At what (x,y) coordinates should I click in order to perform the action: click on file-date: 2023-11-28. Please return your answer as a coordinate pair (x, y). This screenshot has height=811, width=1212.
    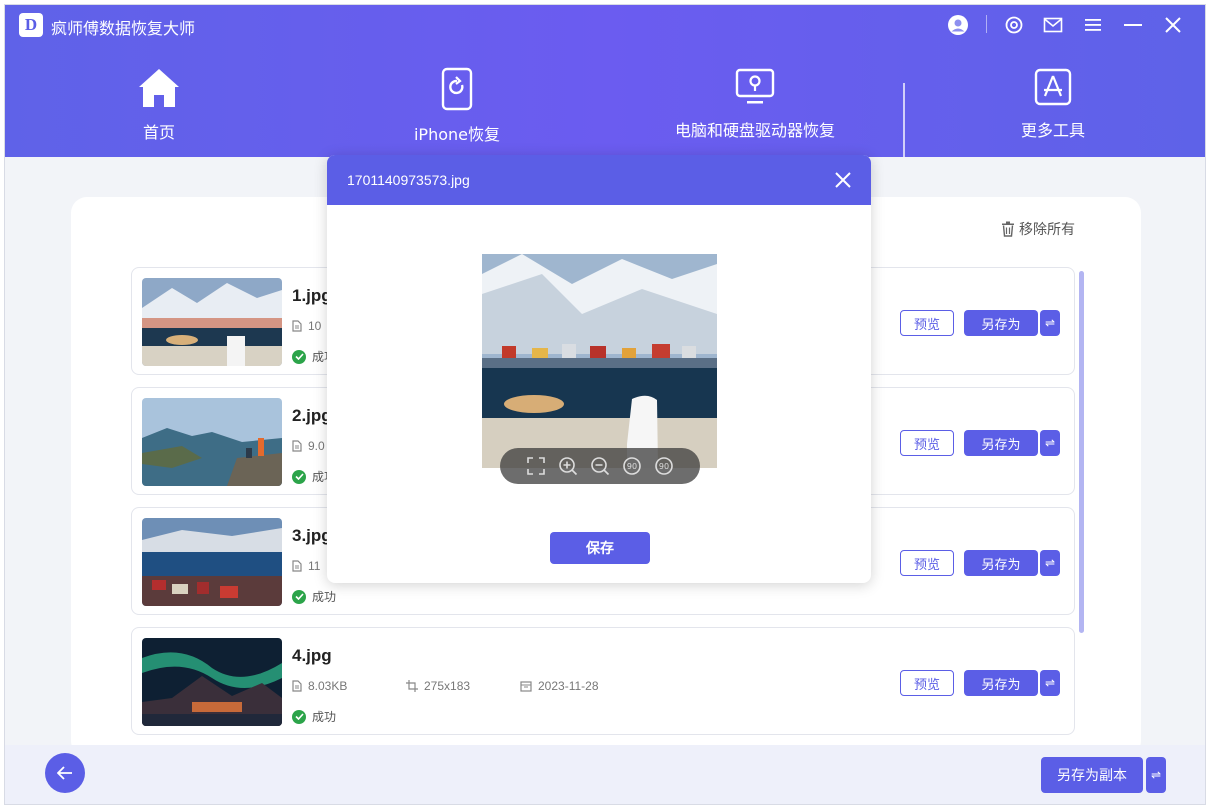
    Looking at the image, I should click on (559, 686).